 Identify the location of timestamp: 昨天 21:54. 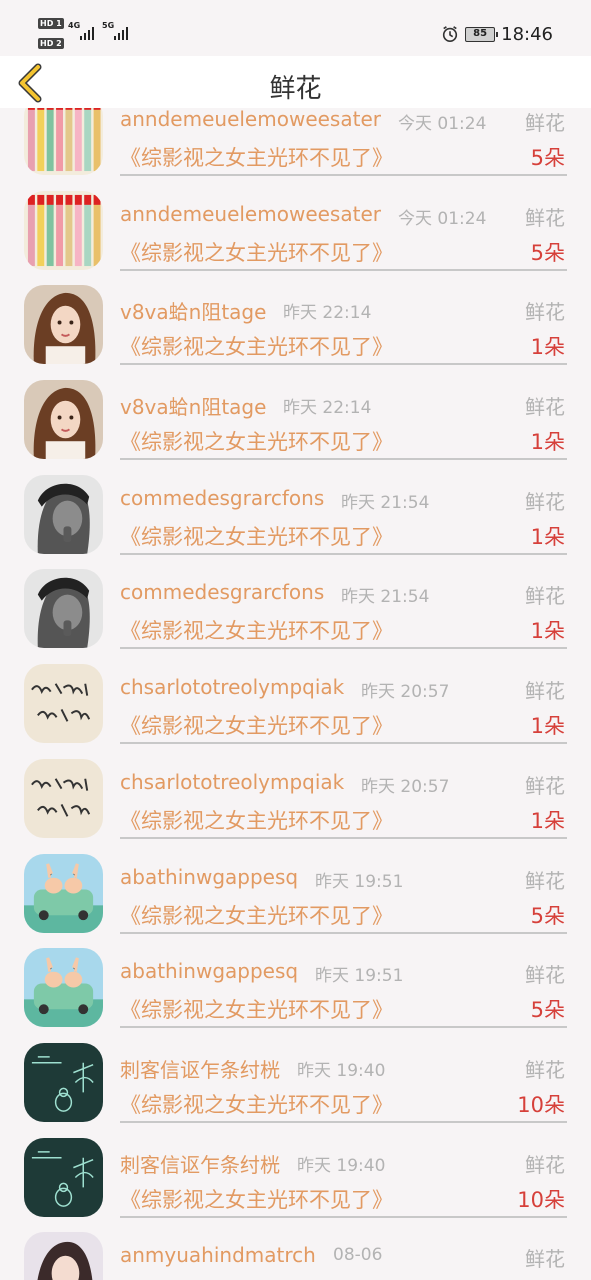
(385, 597).